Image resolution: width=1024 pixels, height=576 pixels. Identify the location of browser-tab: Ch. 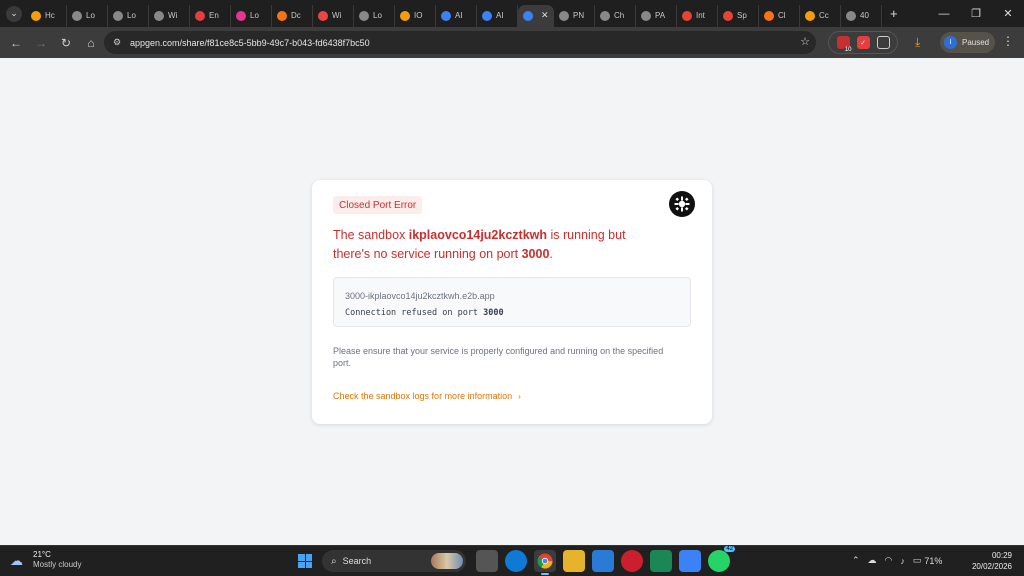
(615, 15).